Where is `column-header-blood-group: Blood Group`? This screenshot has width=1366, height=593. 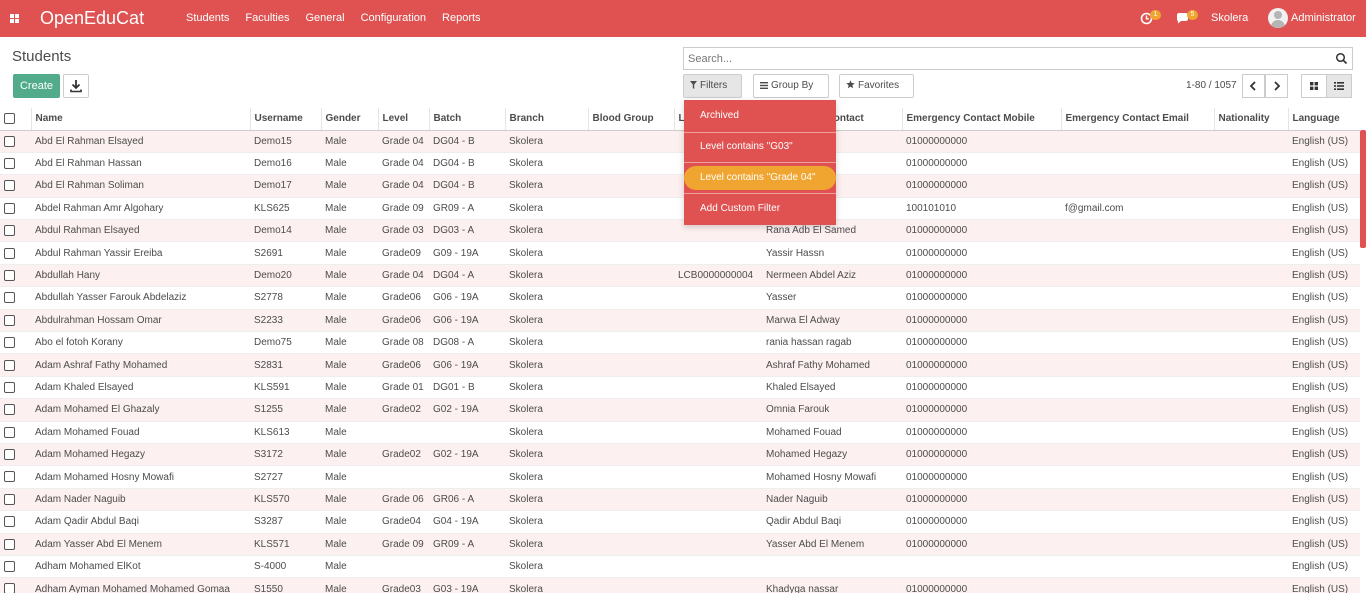 column-header-blood-group: Blood Group is located at coordinates (631, 119).